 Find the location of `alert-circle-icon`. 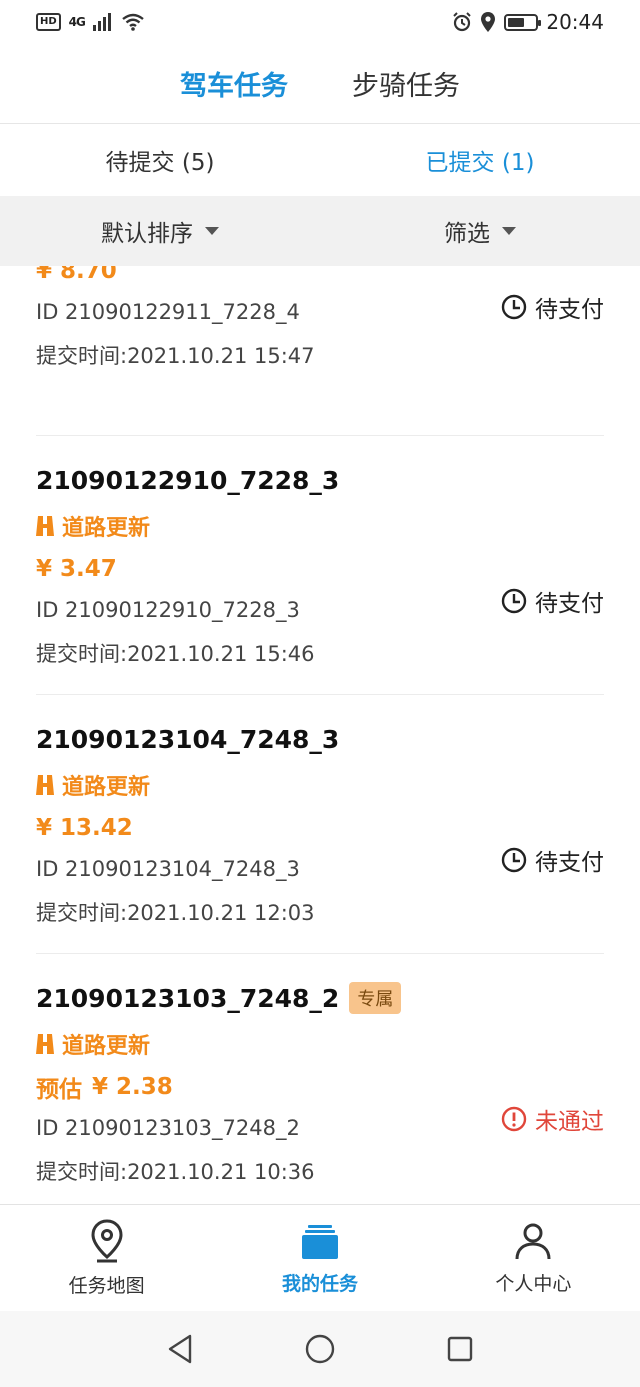

alert-circle-icon is located at coordinates (514, 1119).